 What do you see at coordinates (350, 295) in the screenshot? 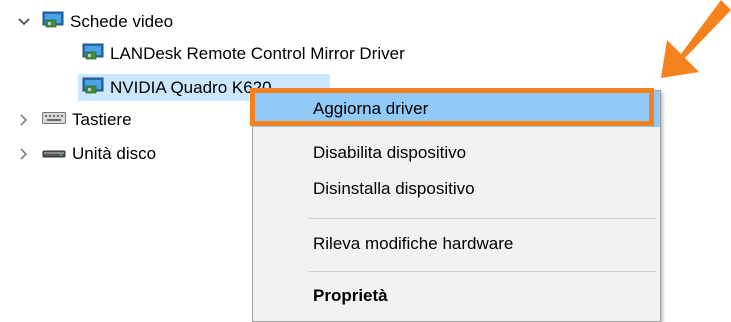
I see `menu-item-label: Proprietà` at bounding box center [350, 295].